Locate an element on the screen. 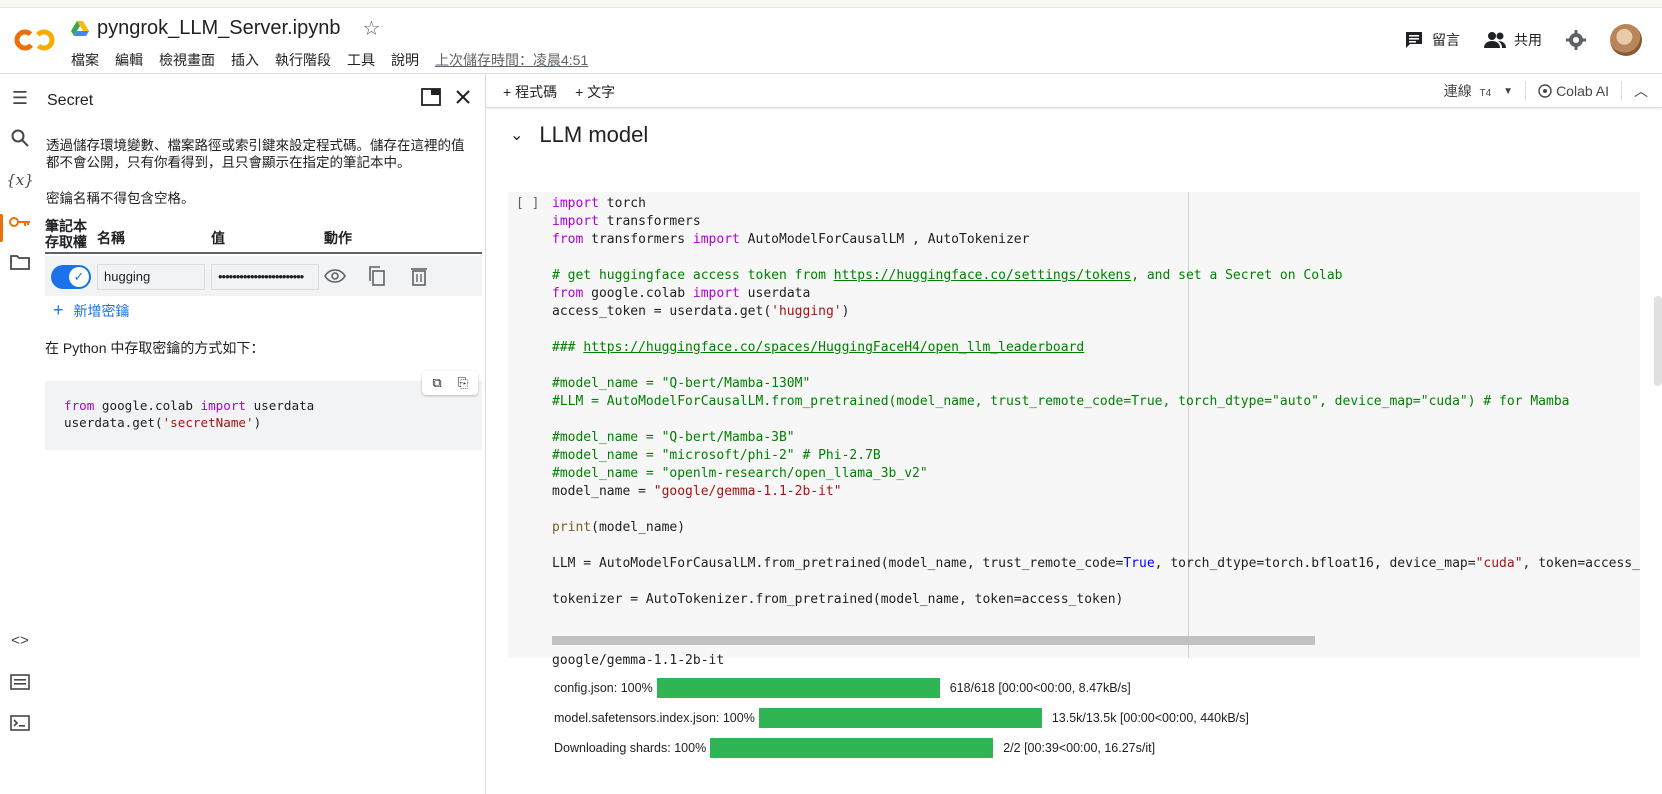  close-icon is located at coordinates (463, 97).